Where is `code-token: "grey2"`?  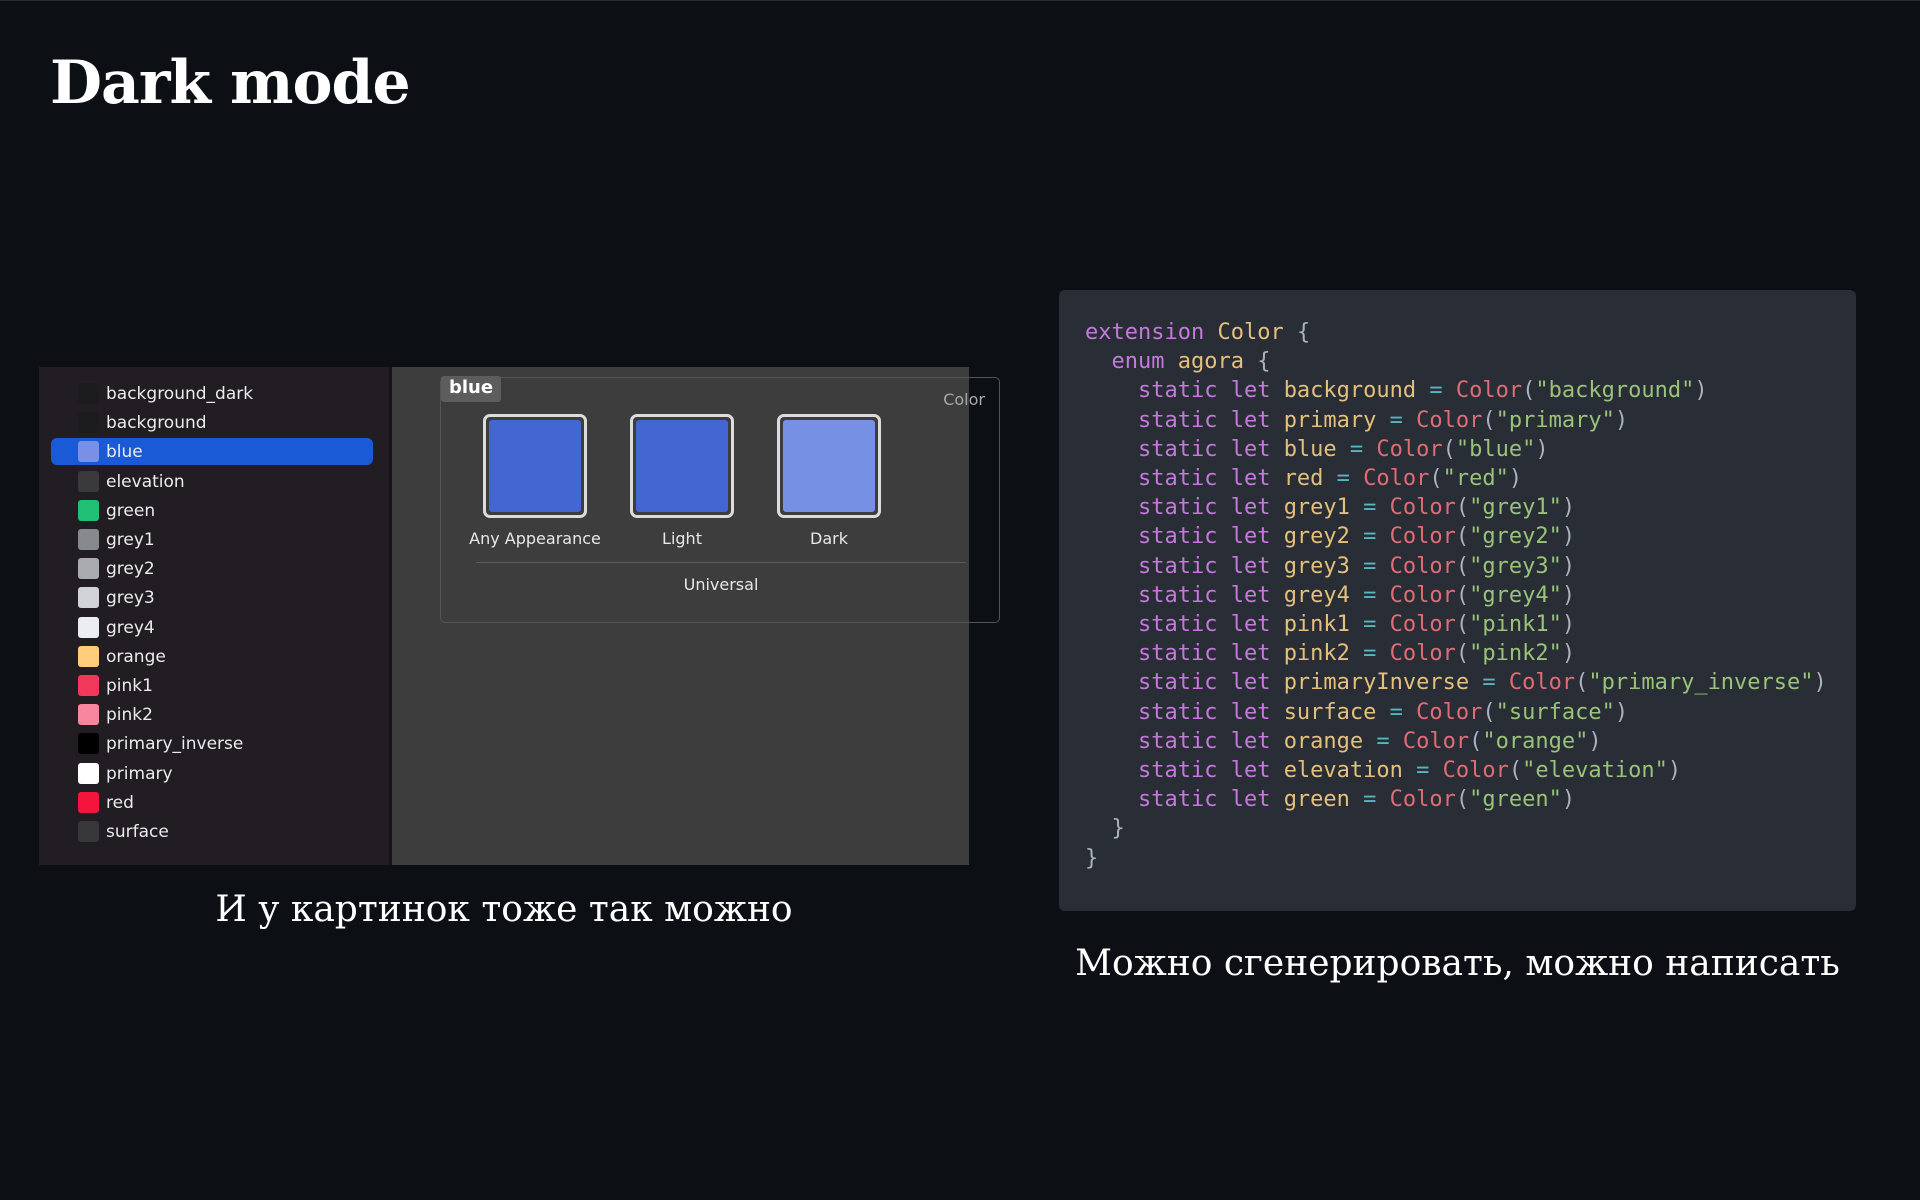 code-token: "grey2" is located at coordinates (1515, 537).